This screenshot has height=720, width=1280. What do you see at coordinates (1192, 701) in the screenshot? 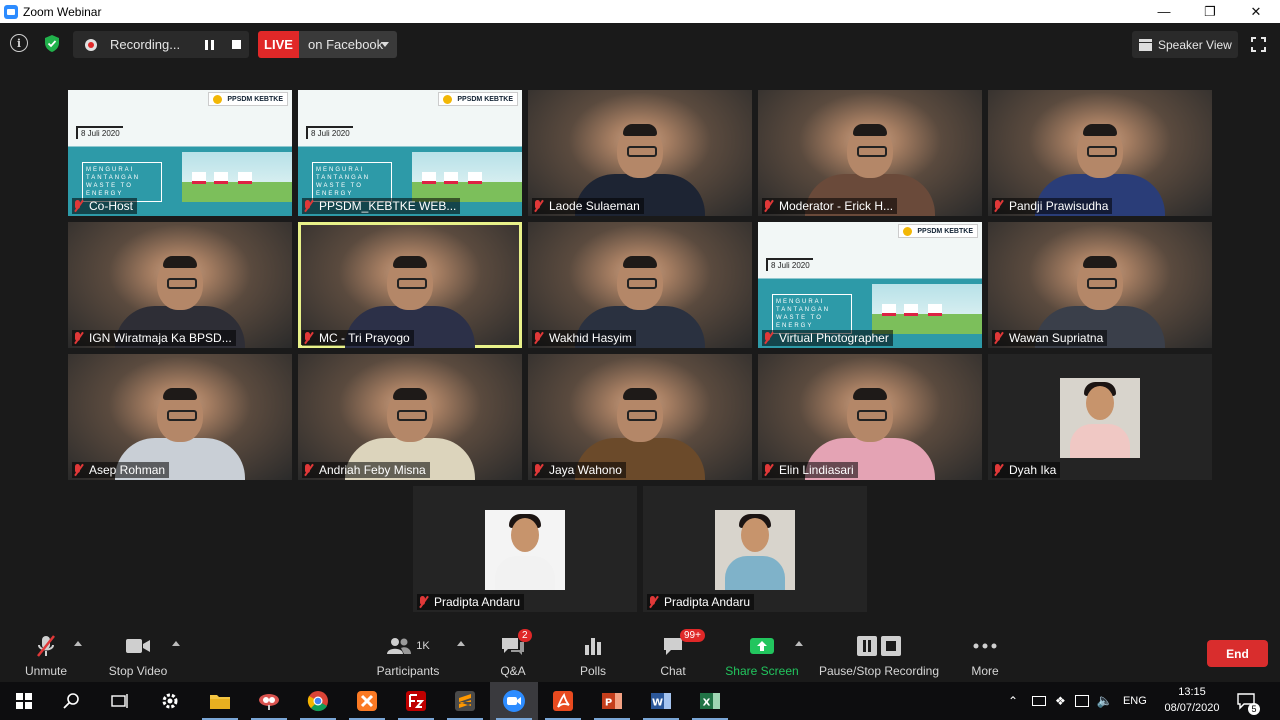
I see `taskbar-clock: 13:15 08/07/2020` at bounding box center [1192, 701].